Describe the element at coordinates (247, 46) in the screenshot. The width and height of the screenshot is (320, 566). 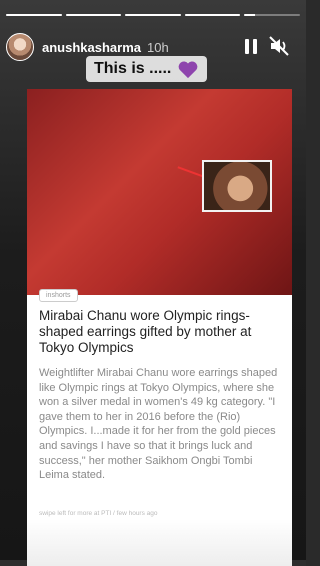
I see `pause-icon` at that location.